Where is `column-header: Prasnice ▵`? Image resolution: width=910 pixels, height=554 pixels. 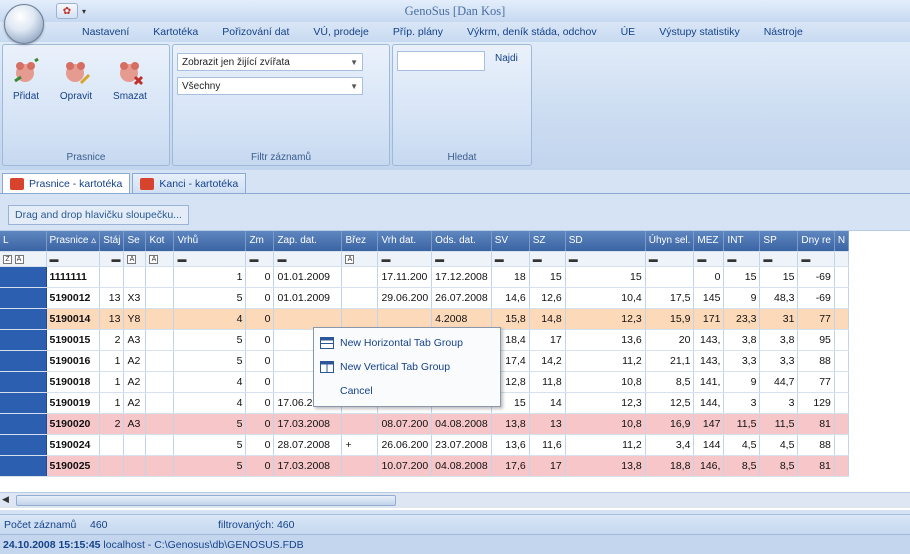 column-header: Prasnice ▵ is located at coordinates (73, 241).